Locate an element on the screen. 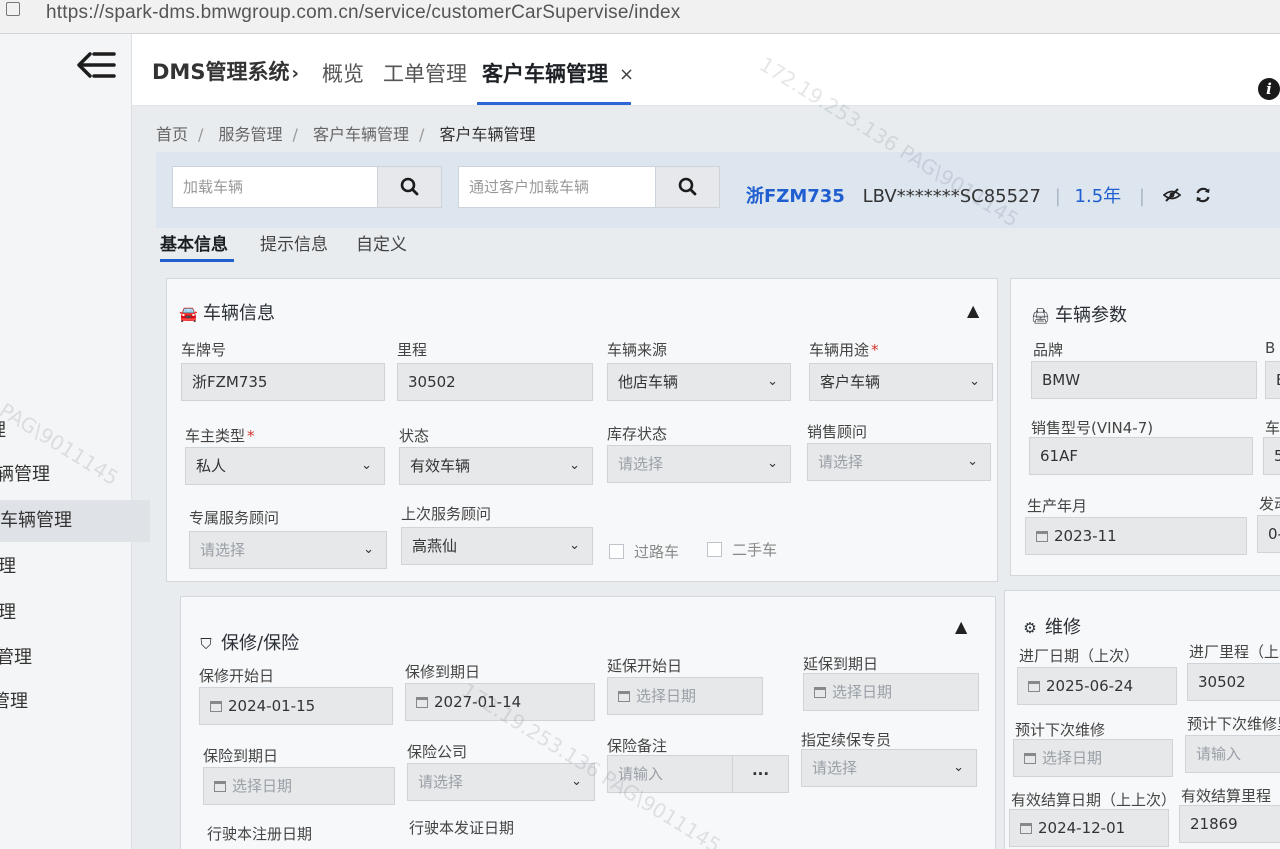 This screenshot has width=1280, height=849. breadcrumb-current: 客户车辆管理 is located at coordinates (487, 134).